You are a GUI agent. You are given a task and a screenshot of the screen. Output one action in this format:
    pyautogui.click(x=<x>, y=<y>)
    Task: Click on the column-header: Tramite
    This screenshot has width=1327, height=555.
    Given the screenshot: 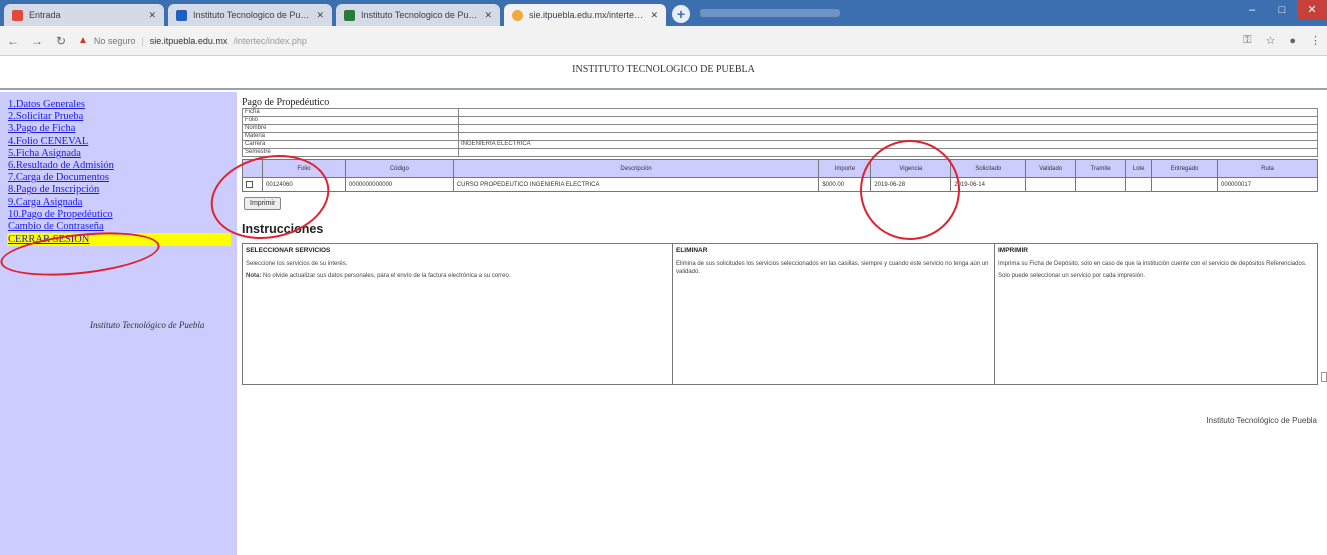 What is the action you would take?
    pyautogui.click(x=1101, y=168)
    